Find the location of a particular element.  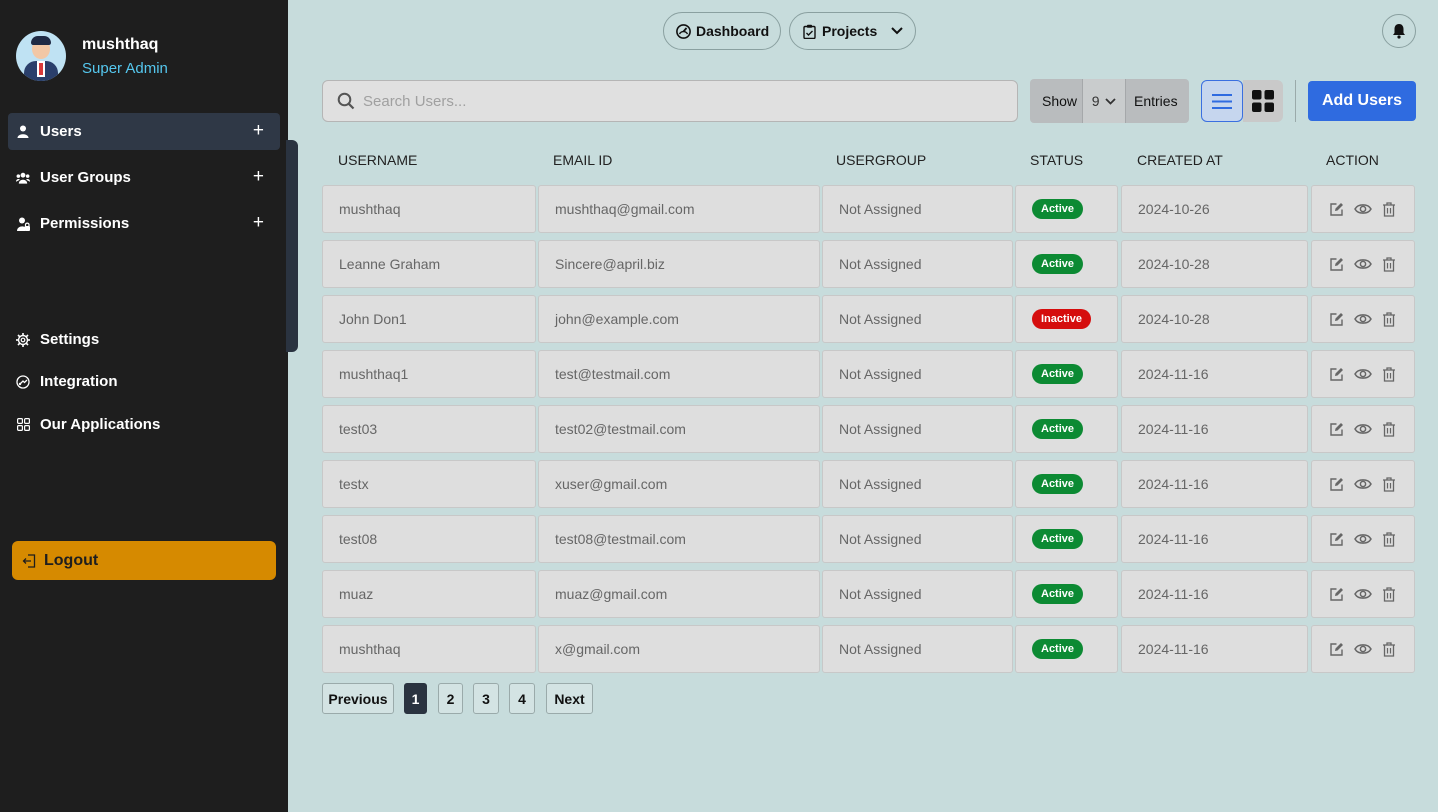

sidebar-item-settings: Settings is located at coordinates (144, 339).